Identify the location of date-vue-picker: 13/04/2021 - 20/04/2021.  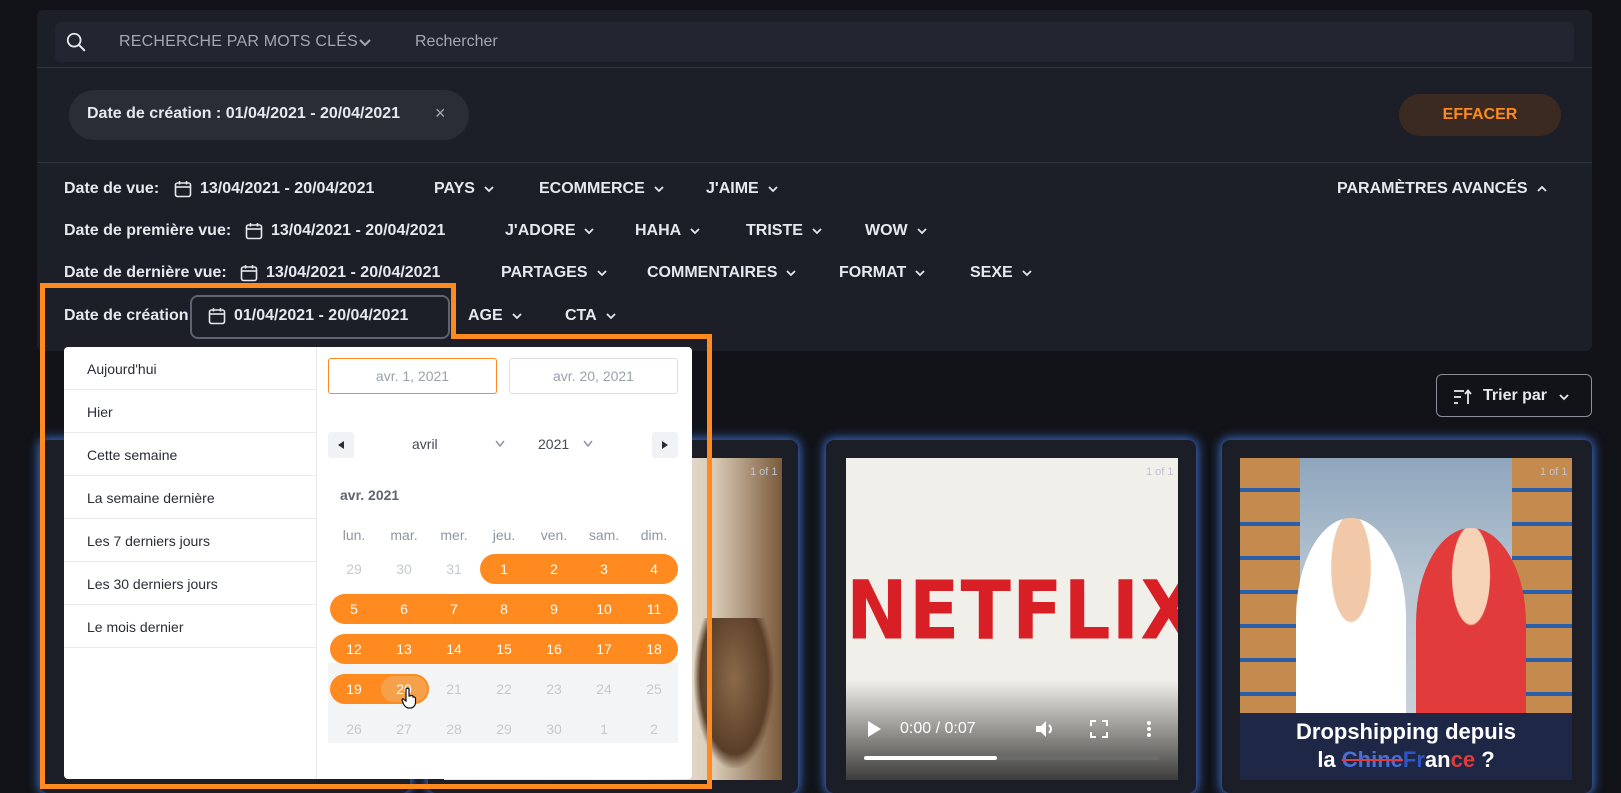
(274, 189).